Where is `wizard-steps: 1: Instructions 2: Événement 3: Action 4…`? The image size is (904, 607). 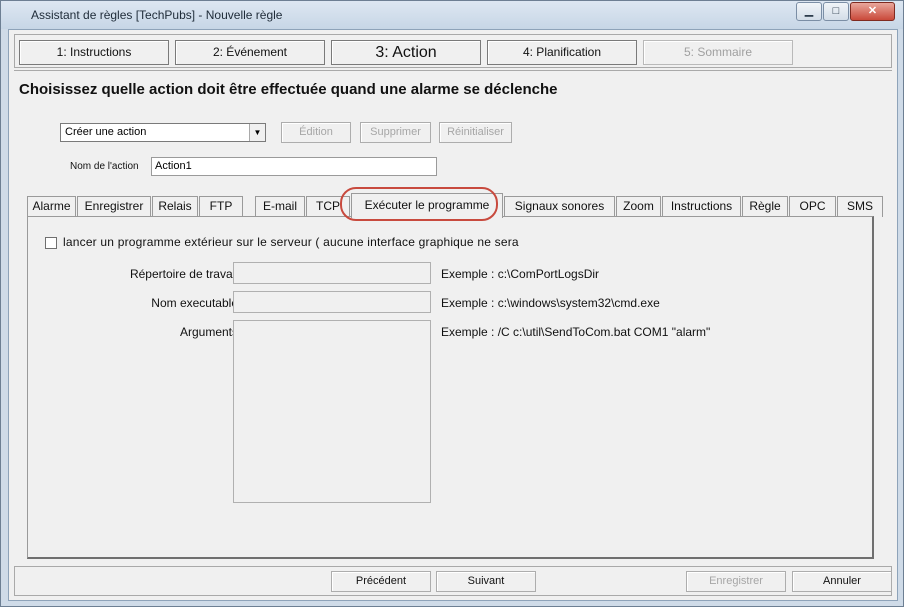 wizard-steps: 1: Instructions 2: Événement 3: Action 4… is located at coordinates (453, 51).